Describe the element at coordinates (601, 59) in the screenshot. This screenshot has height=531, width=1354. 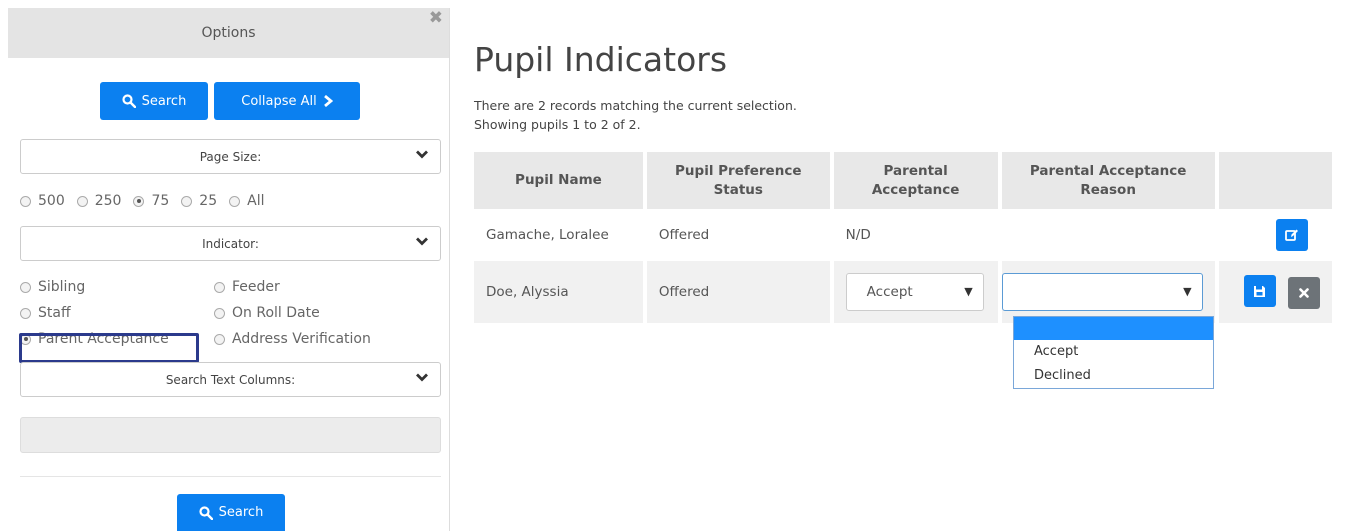
I see `page-title: Pupil Indicators` at that location.